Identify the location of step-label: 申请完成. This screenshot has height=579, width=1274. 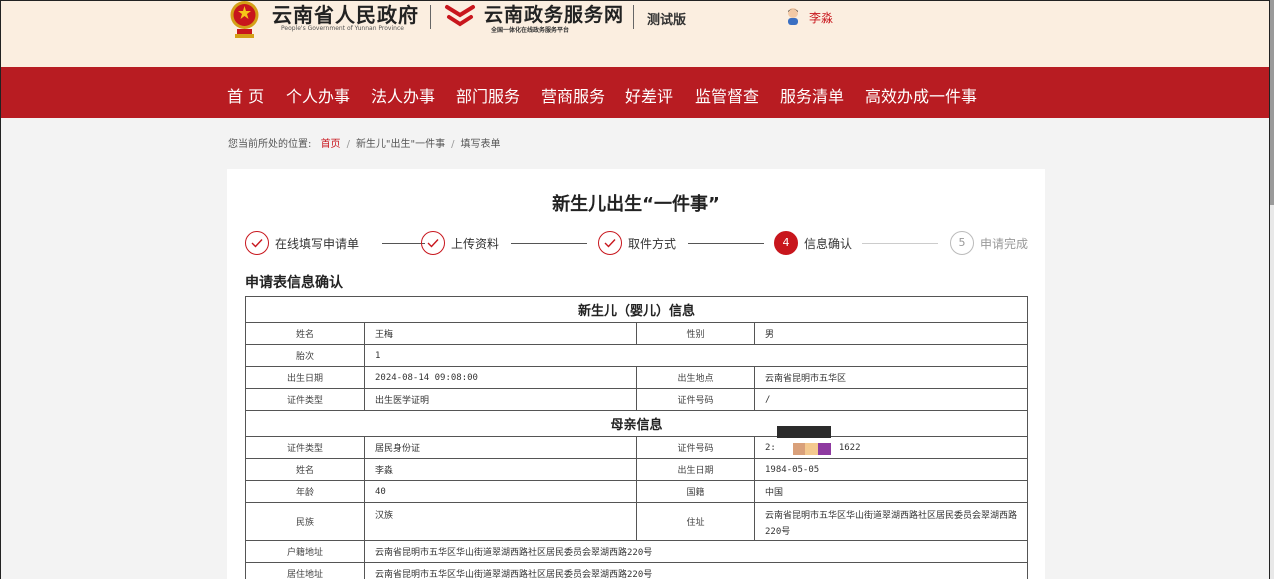
(1004, 244).